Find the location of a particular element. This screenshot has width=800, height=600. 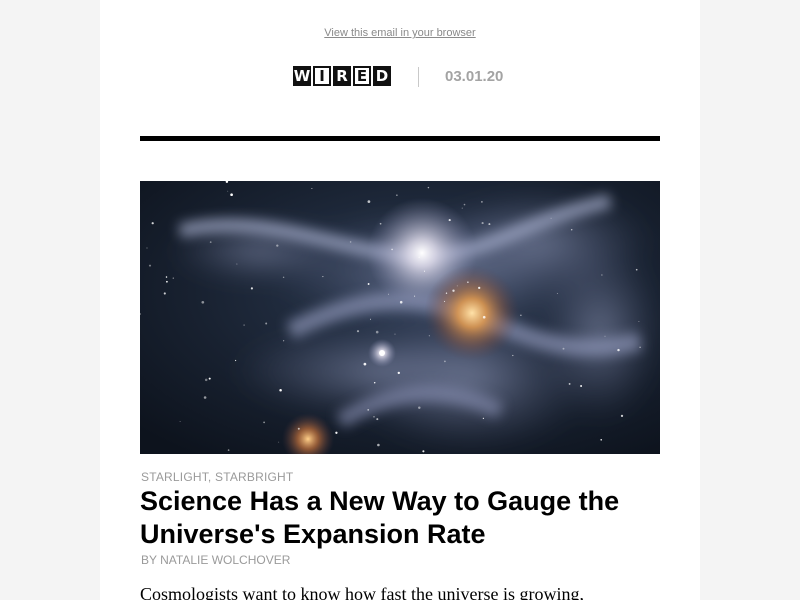

logo-letter-d: D is located at coordinates (382, 76).